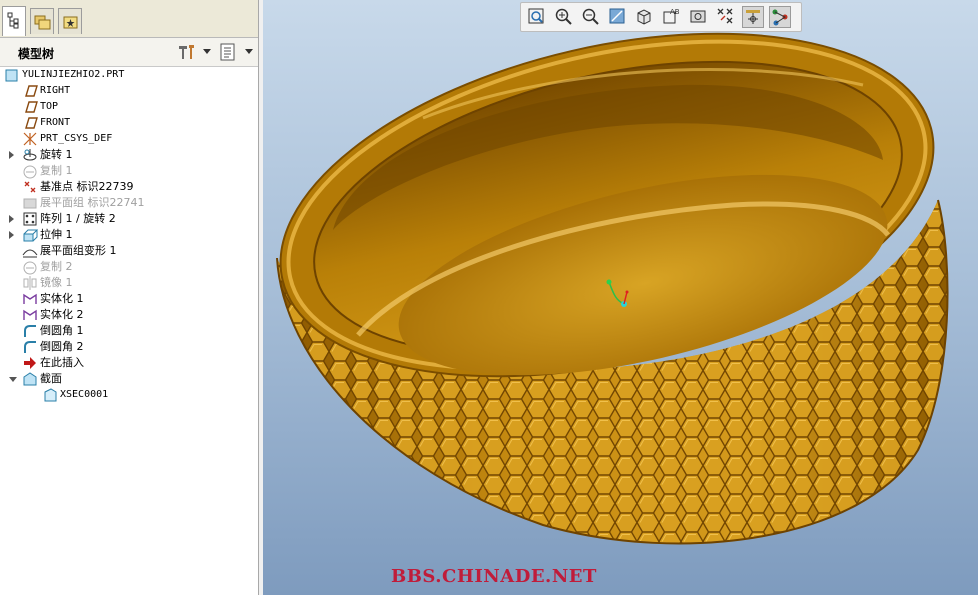  What do you see at coordinates (129, 171) in the screenshot?
I see `tree-item: 复制 1` at bounding box center [129, 171].